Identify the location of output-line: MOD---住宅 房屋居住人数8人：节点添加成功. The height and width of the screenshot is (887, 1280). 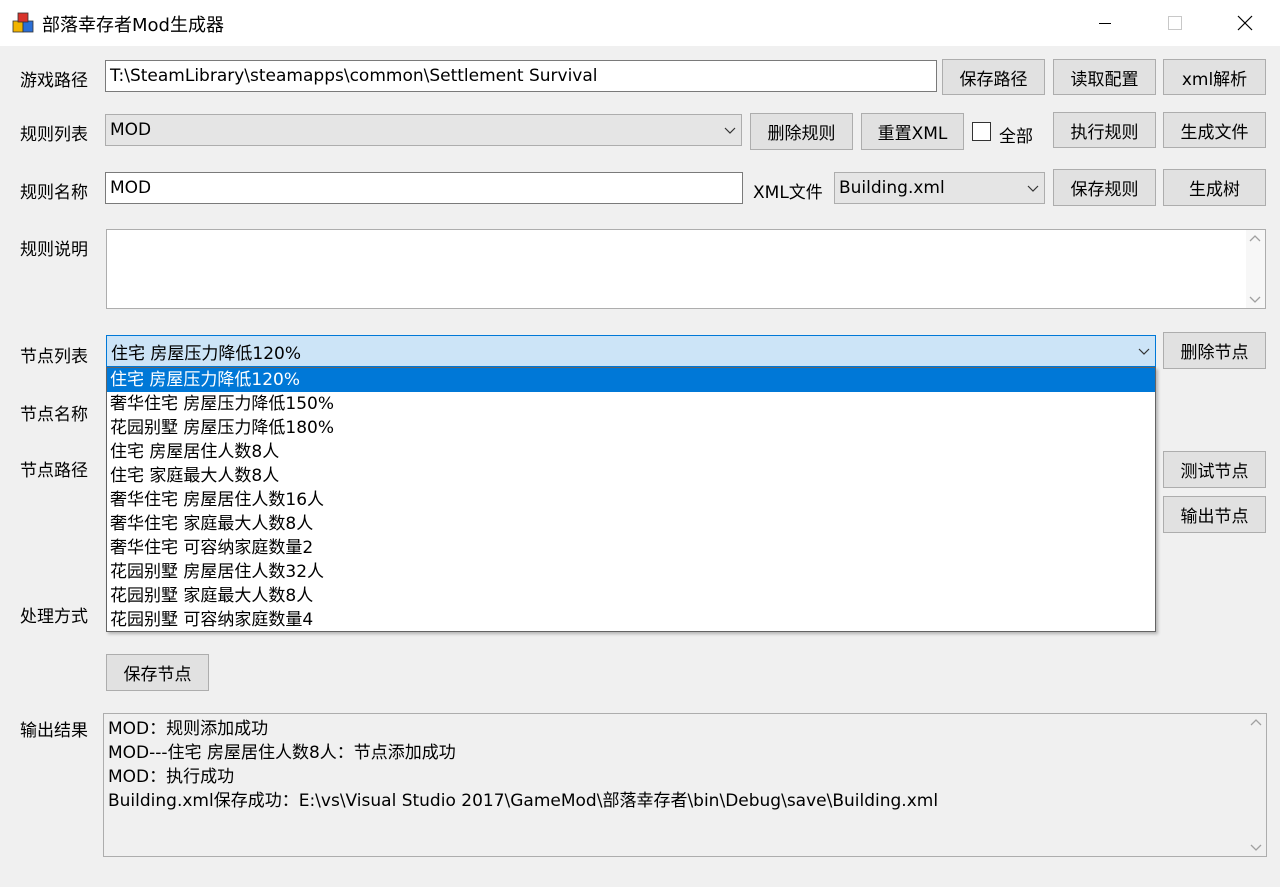
(282, 753).